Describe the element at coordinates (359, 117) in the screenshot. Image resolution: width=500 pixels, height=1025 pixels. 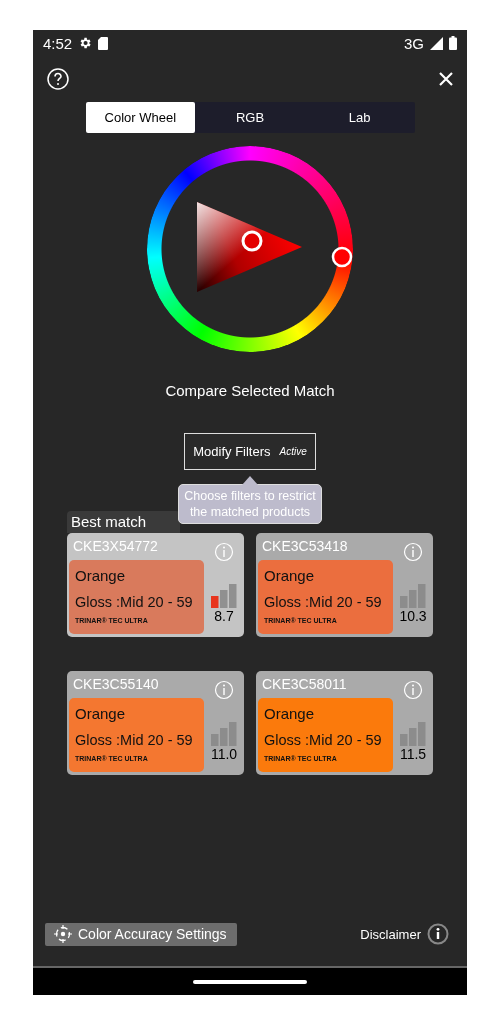
I see `tab: Lab` at that location.